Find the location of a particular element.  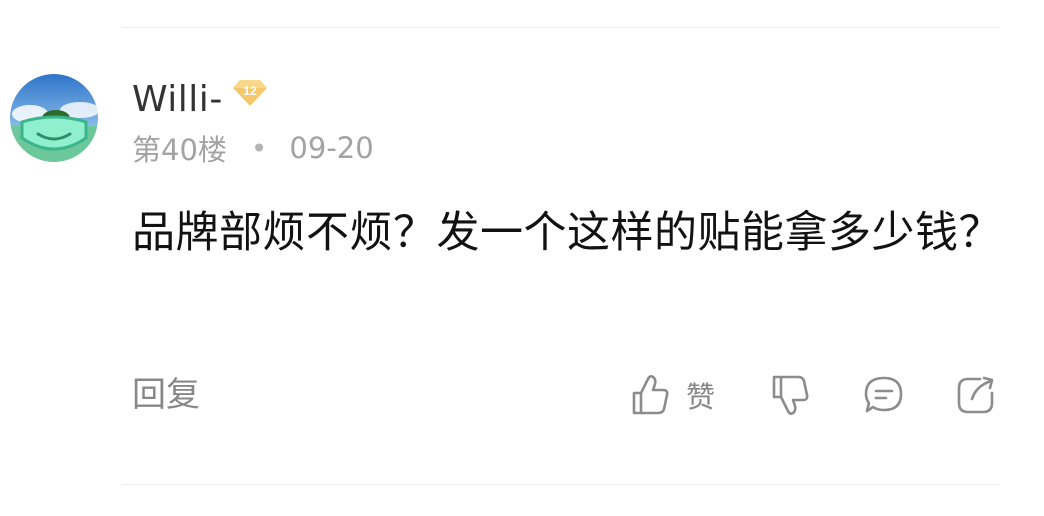

username-row: Willi- 12 is located at coordinates (200, 99).